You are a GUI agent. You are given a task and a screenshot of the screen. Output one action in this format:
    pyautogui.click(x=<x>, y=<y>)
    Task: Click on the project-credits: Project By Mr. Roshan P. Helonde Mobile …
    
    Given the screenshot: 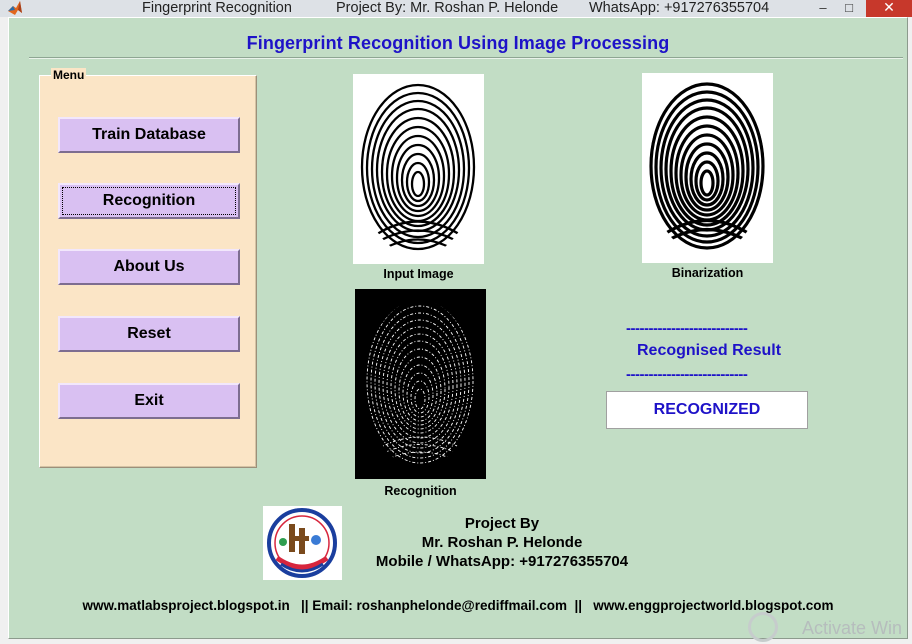 What is the action you would take?
    pyautogui.click(x=502, y=542)
    